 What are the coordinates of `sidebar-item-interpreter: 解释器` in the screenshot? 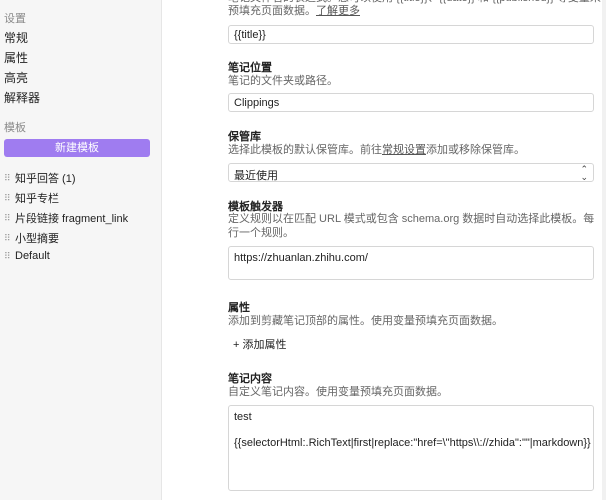 It's located at (22, 97).